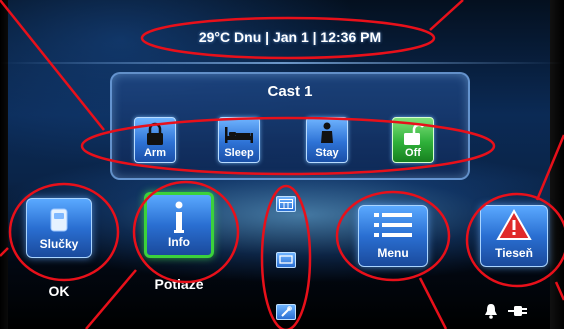 Image resolution: width=564 pixels, height=329 pixels. I want to click on status-text: 29°C Dnu | Jan 1 | 12:36 PM, so click(290, 37).